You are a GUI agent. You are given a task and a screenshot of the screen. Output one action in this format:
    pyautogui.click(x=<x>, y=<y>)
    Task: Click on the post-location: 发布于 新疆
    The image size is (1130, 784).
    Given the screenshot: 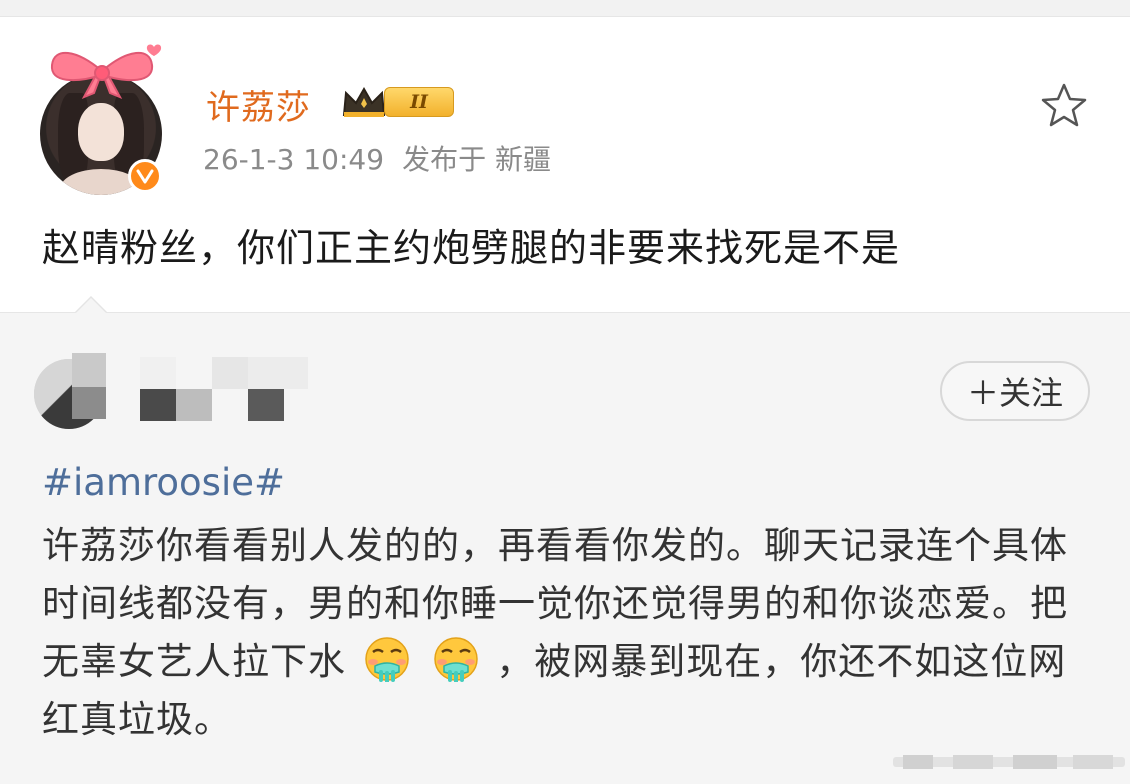 What is the action you would take?
    pyautogui.click(x=476, y=159)
    